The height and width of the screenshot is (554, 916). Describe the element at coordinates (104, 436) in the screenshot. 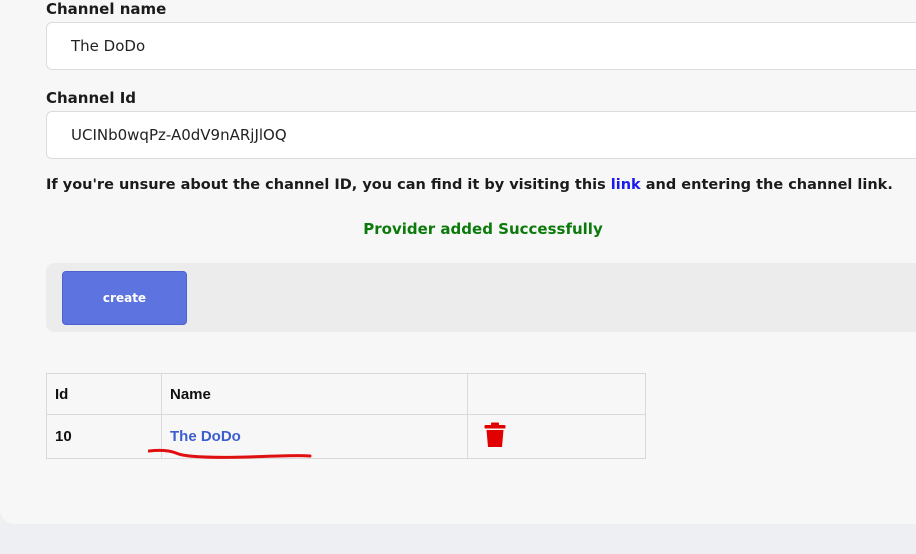

I see `cell-id: 10` at that location.